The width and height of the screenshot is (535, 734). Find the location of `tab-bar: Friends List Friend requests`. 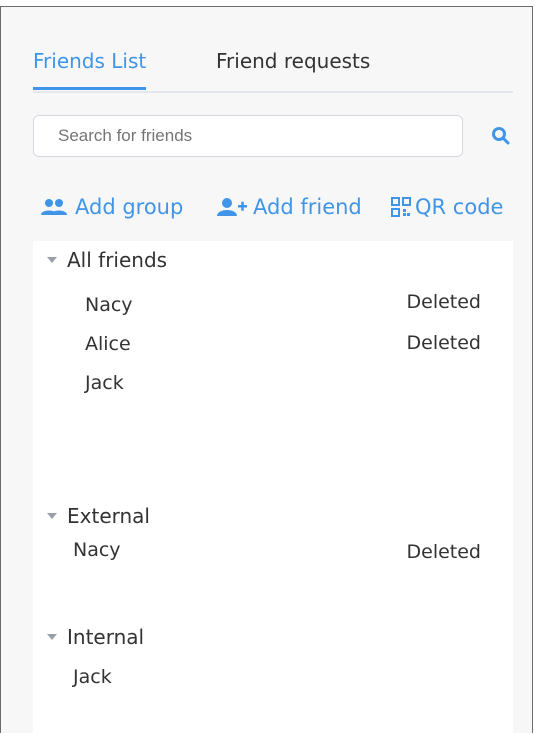

tab-bar: Friends List Friend requests is located at coordinates (273, 70).